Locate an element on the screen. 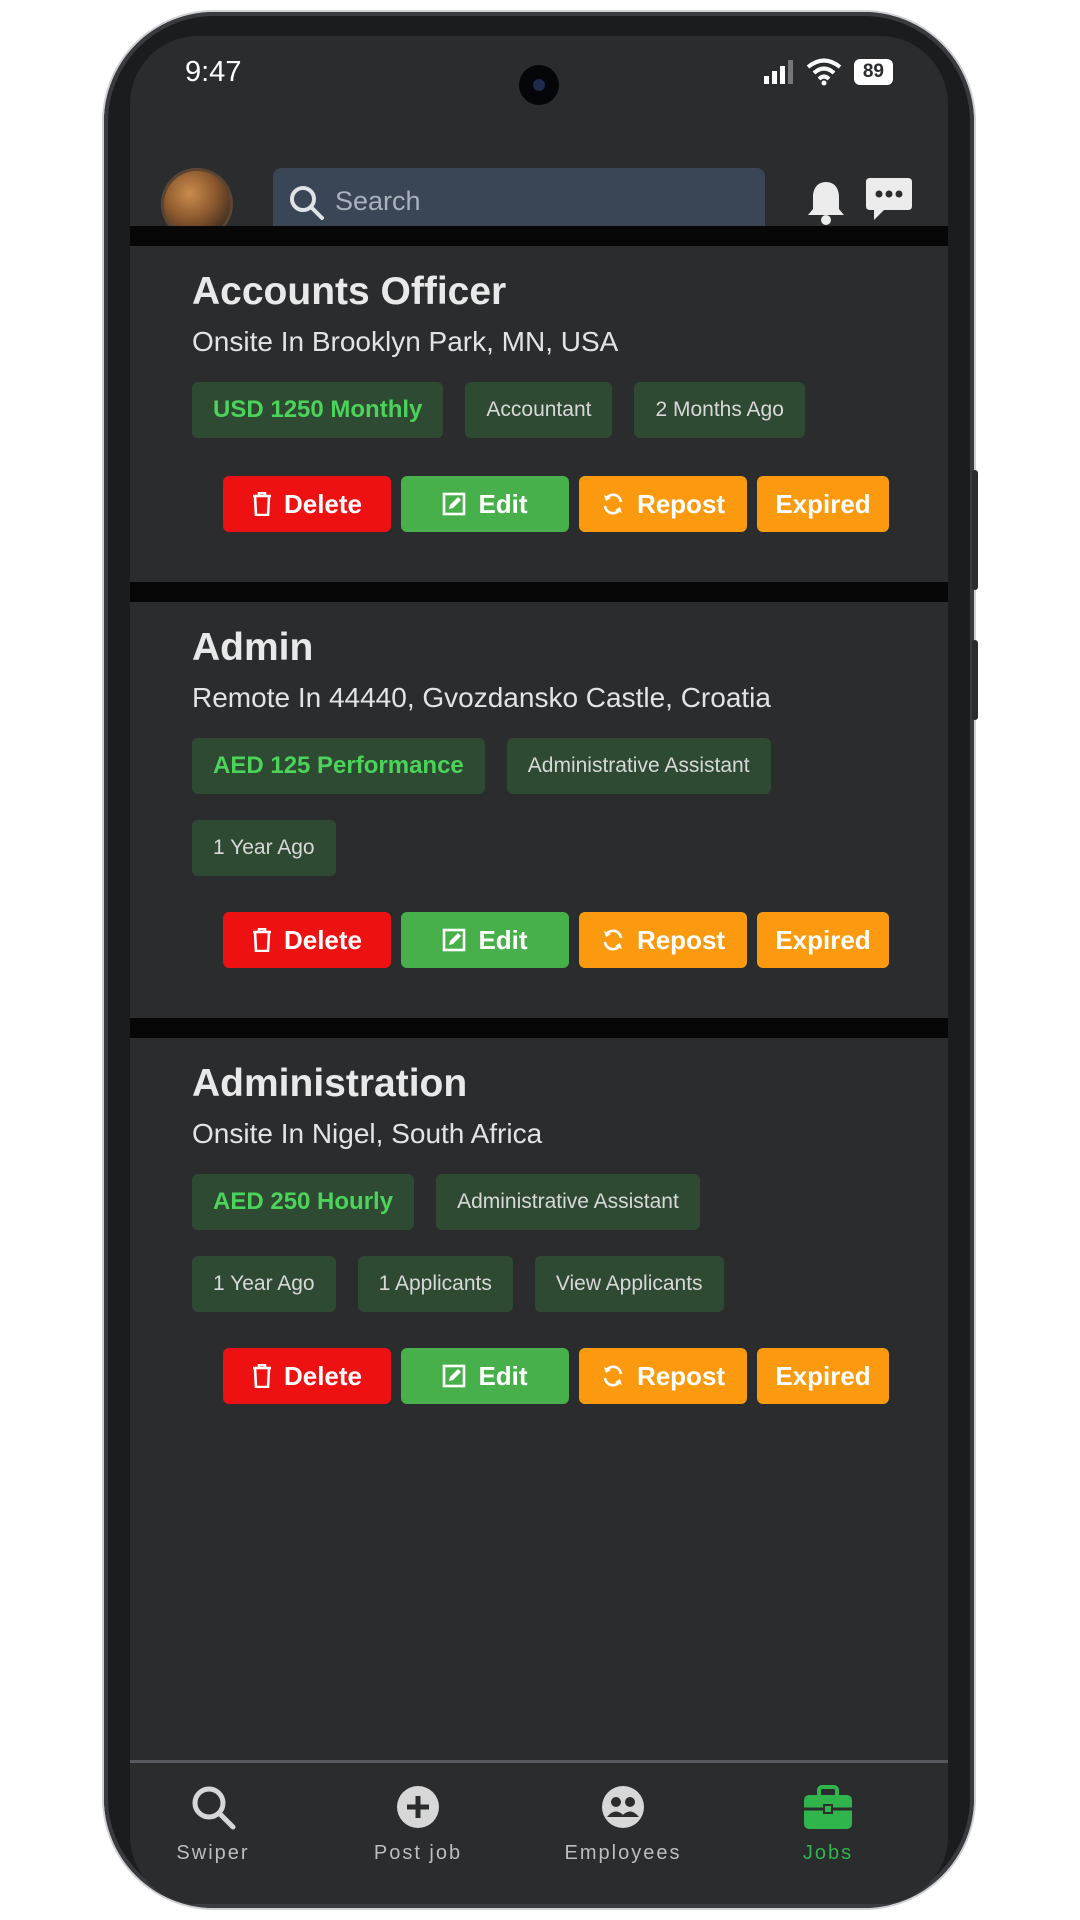 The width and height of the screenshot is (1080, 1920). job-tags: USD 1250 Monthly Accountant 2 Months Ago is located at coordinates (498, 410).